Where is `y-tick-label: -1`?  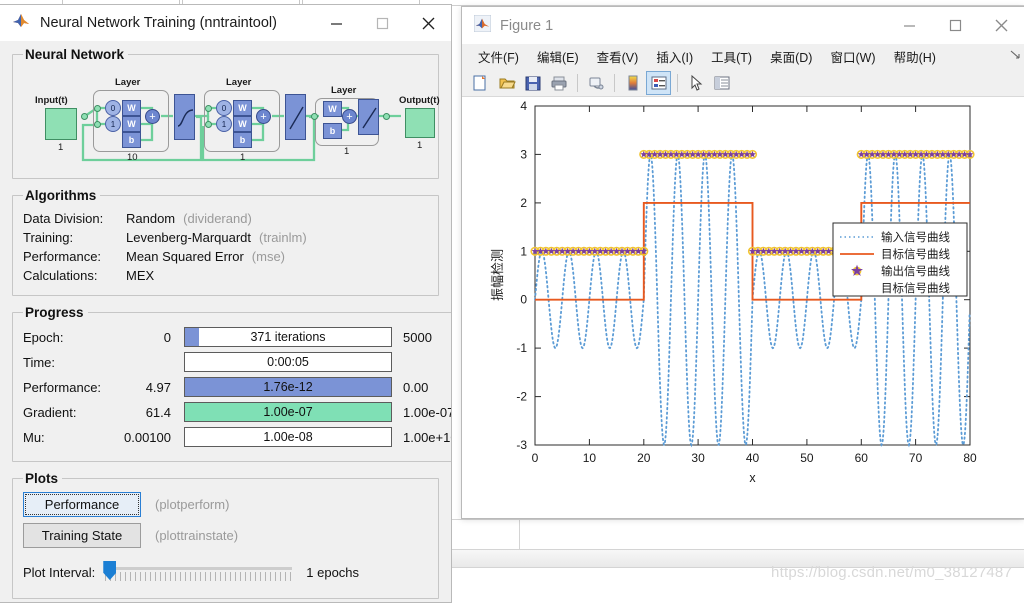
y-tick-label: -1 is located at coordinates (521, 348).